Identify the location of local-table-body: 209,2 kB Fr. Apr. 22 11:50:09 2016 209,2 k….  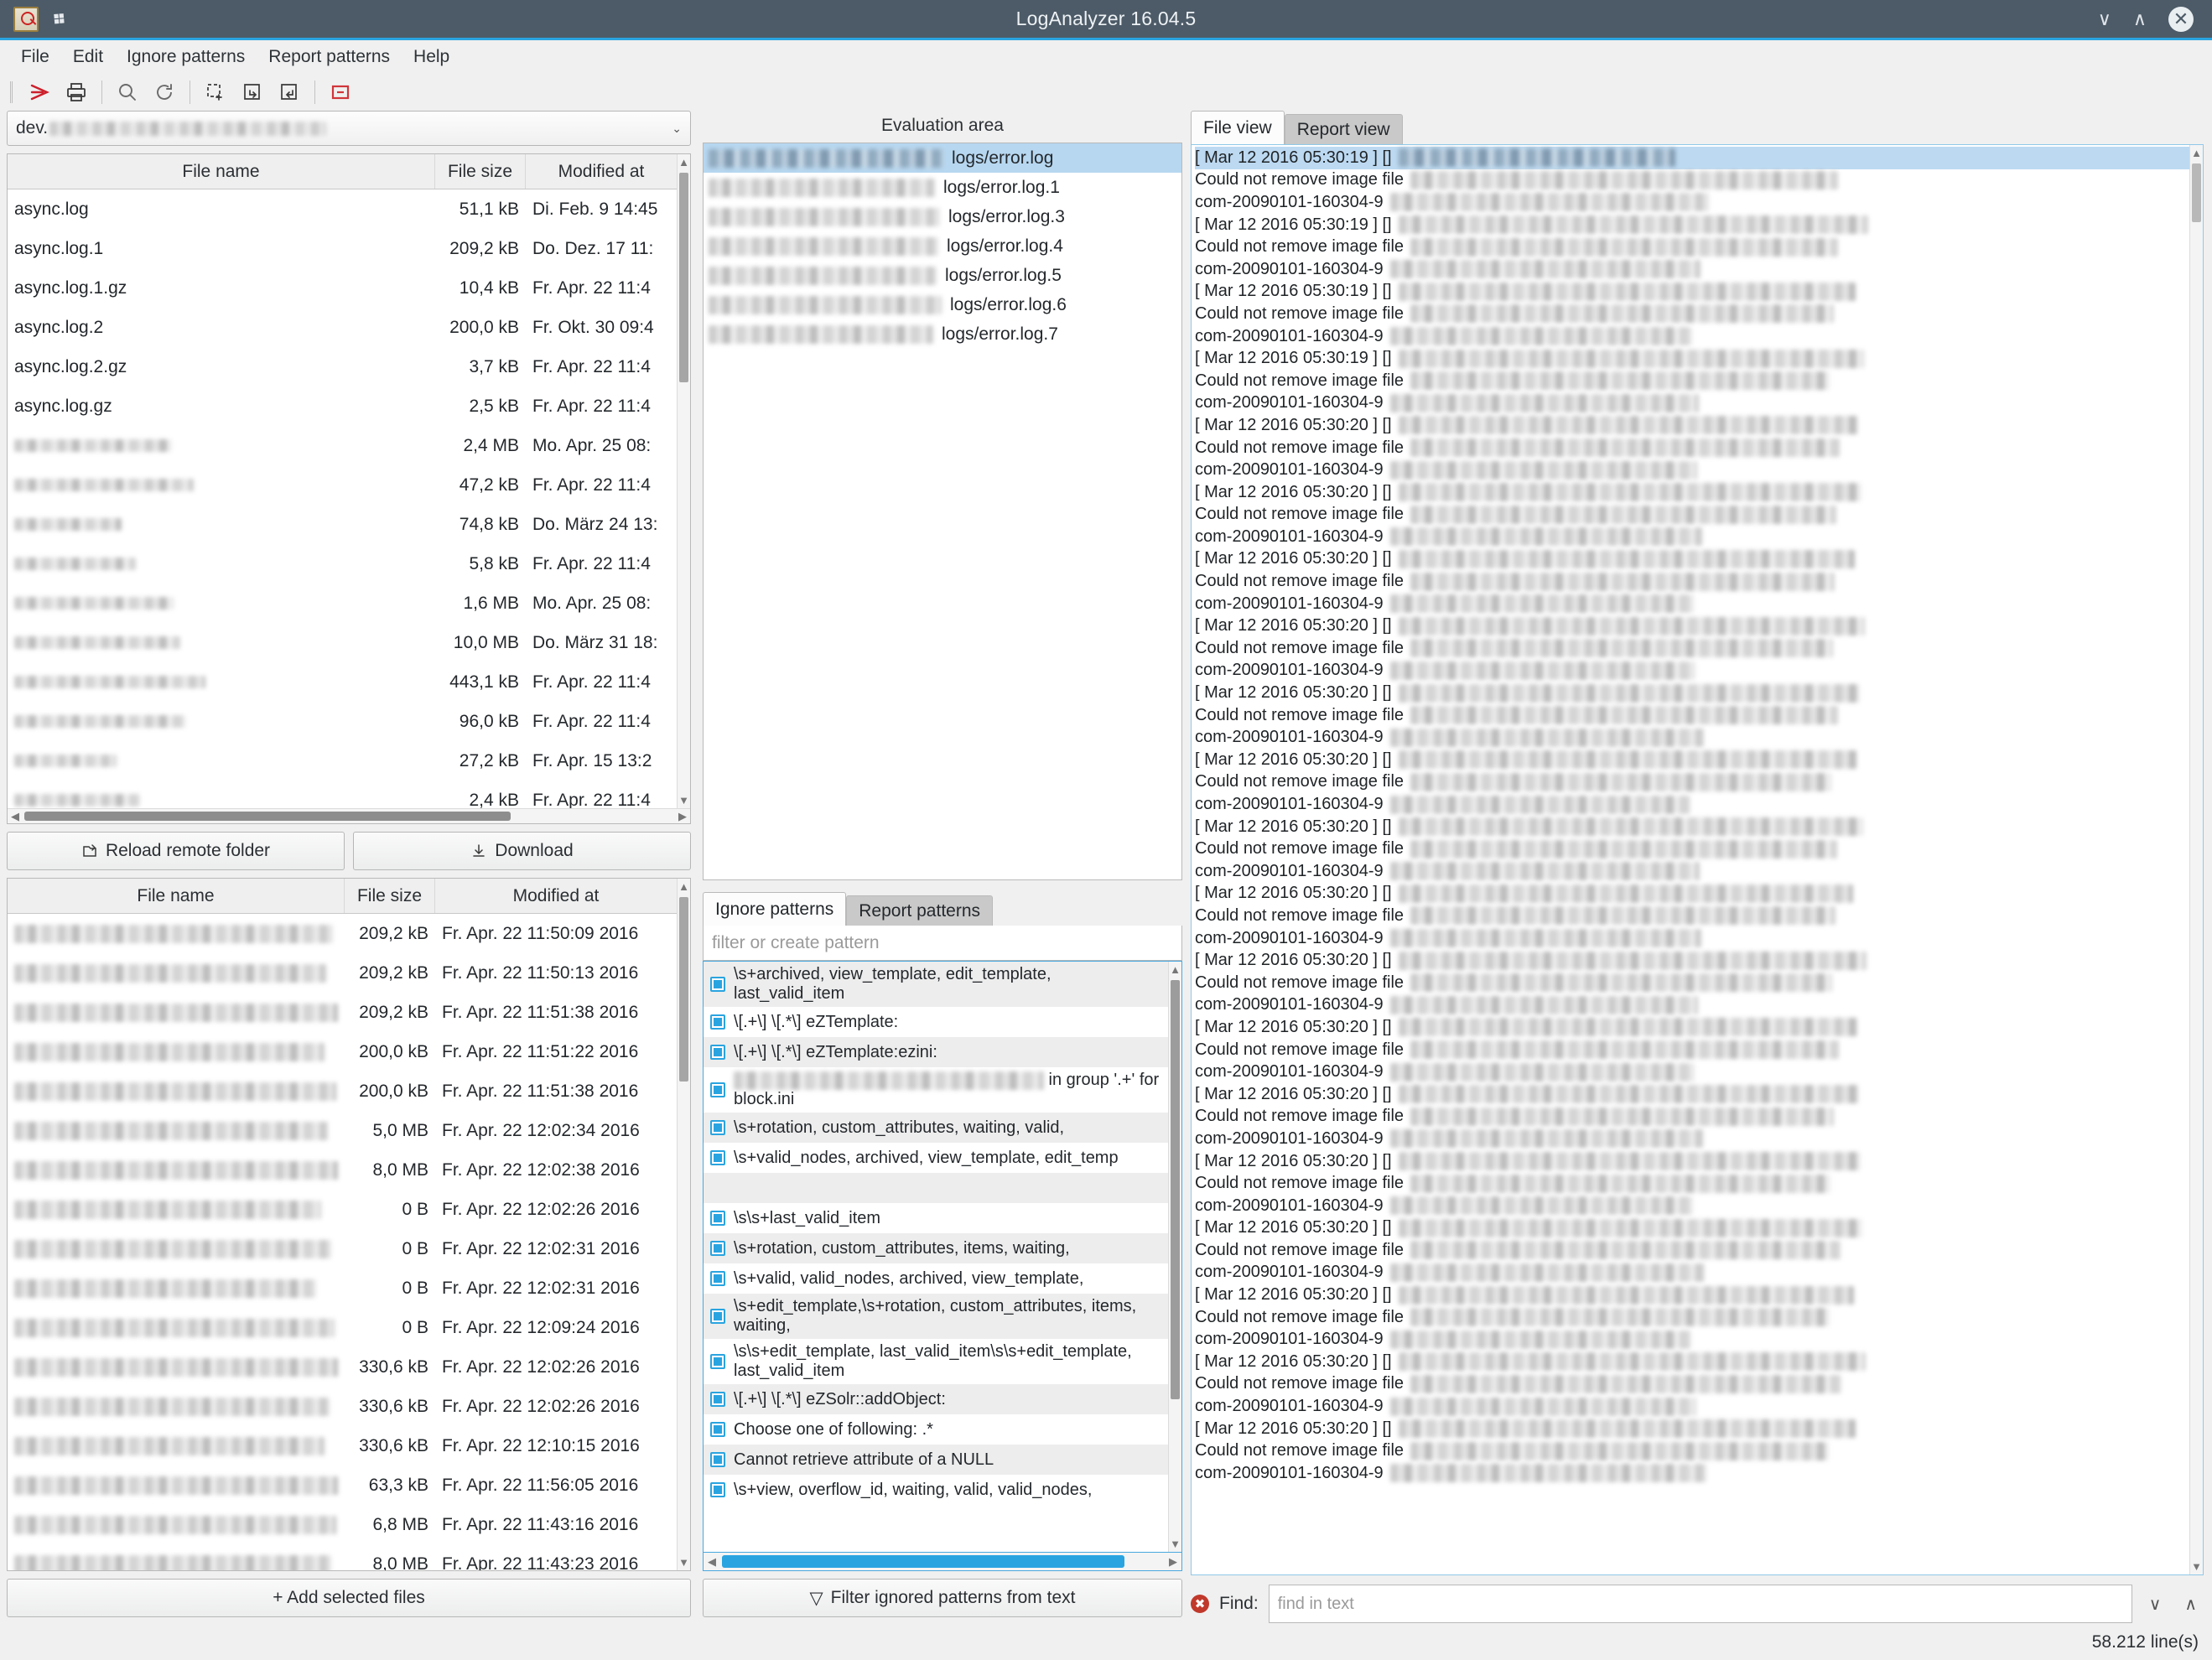
(342, 1242).